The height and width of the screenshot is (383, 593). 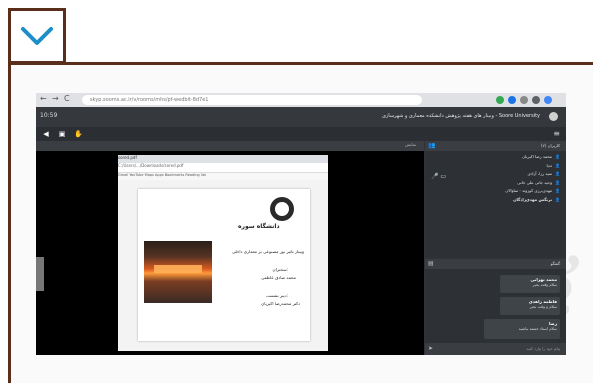 What do you see at coordinates (495, 349) in the screenshot?
I see `chat-input: ➤ پیام خود را وارد کنید` at bounding box center [495, 349].